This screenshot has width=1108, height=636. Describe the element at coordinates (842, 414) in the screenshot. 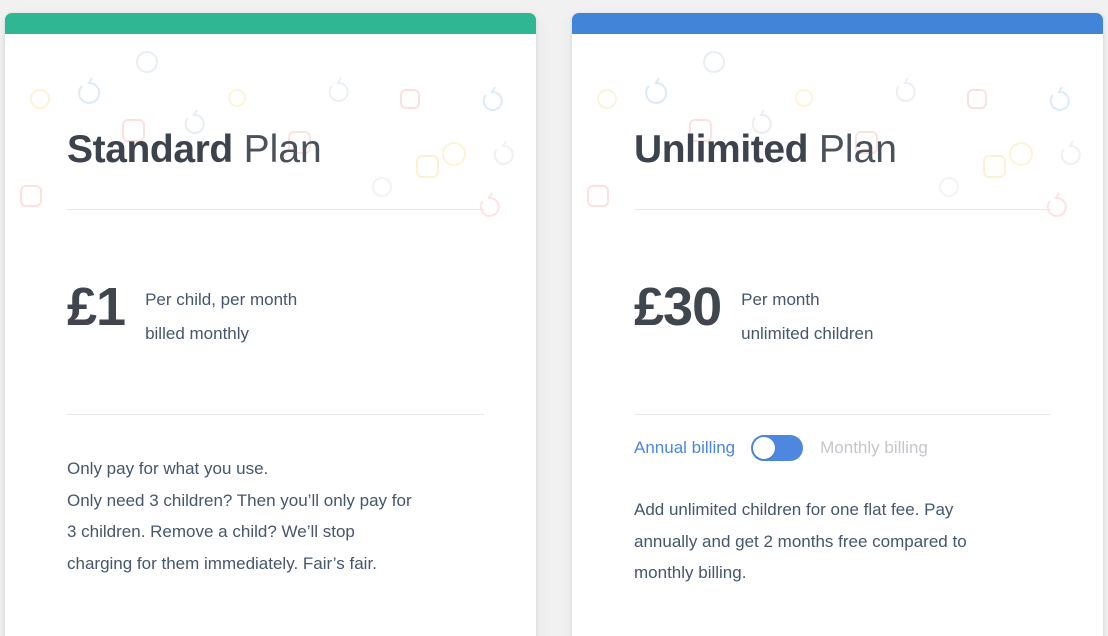

I see `divider-bottom-unlimited` at that location.